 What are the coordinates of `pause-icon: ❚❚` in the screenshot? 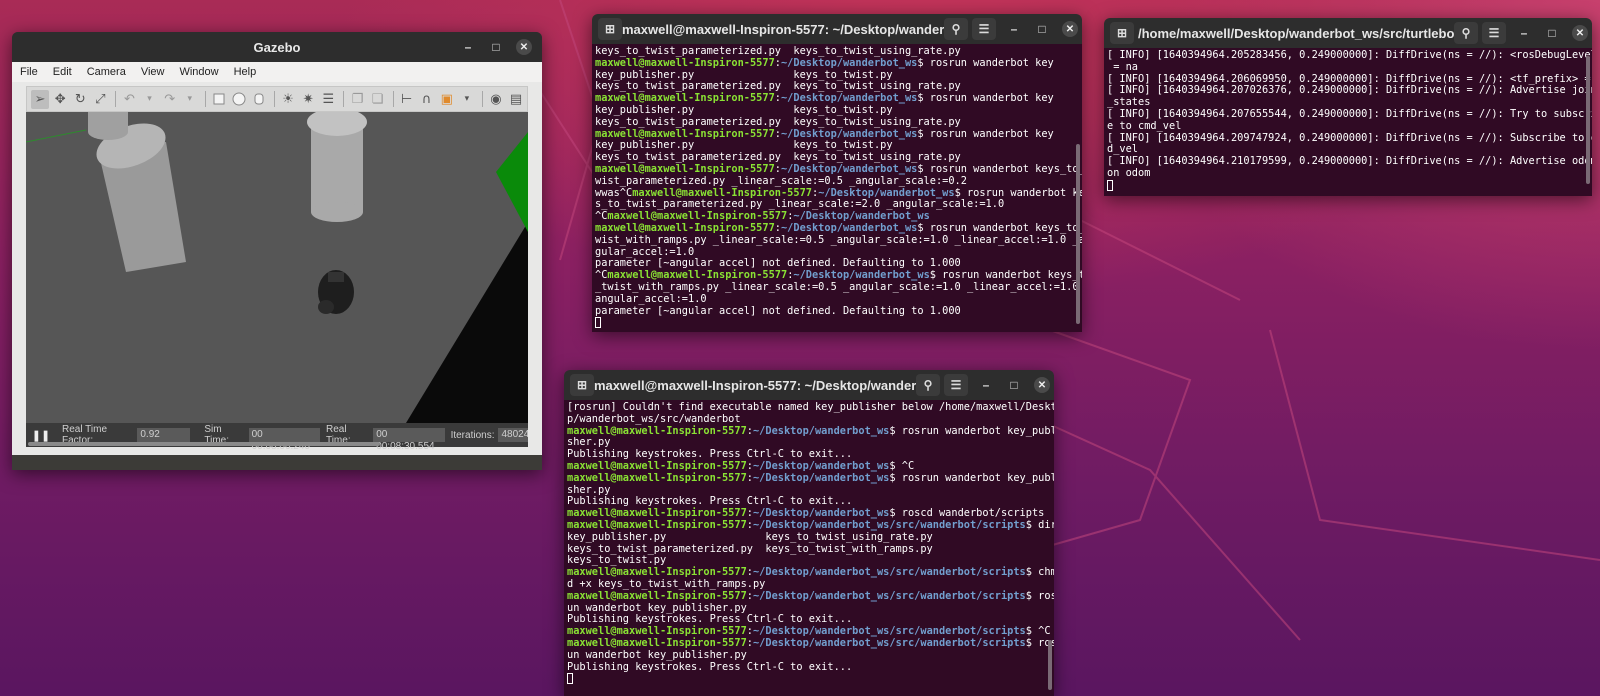 It's located at (41, 435).